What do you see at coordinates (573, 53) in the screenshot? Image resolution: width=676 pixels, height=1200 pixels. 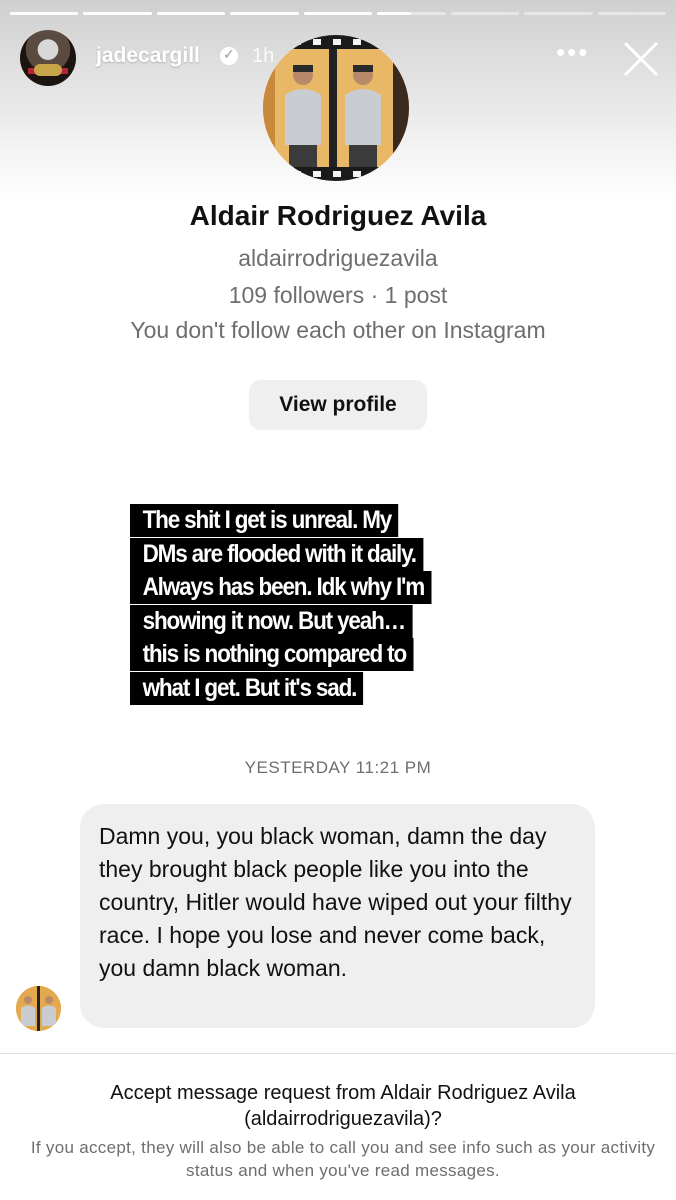 I see `more-horizontal-icon: •••` at bounding box center [573, 53].